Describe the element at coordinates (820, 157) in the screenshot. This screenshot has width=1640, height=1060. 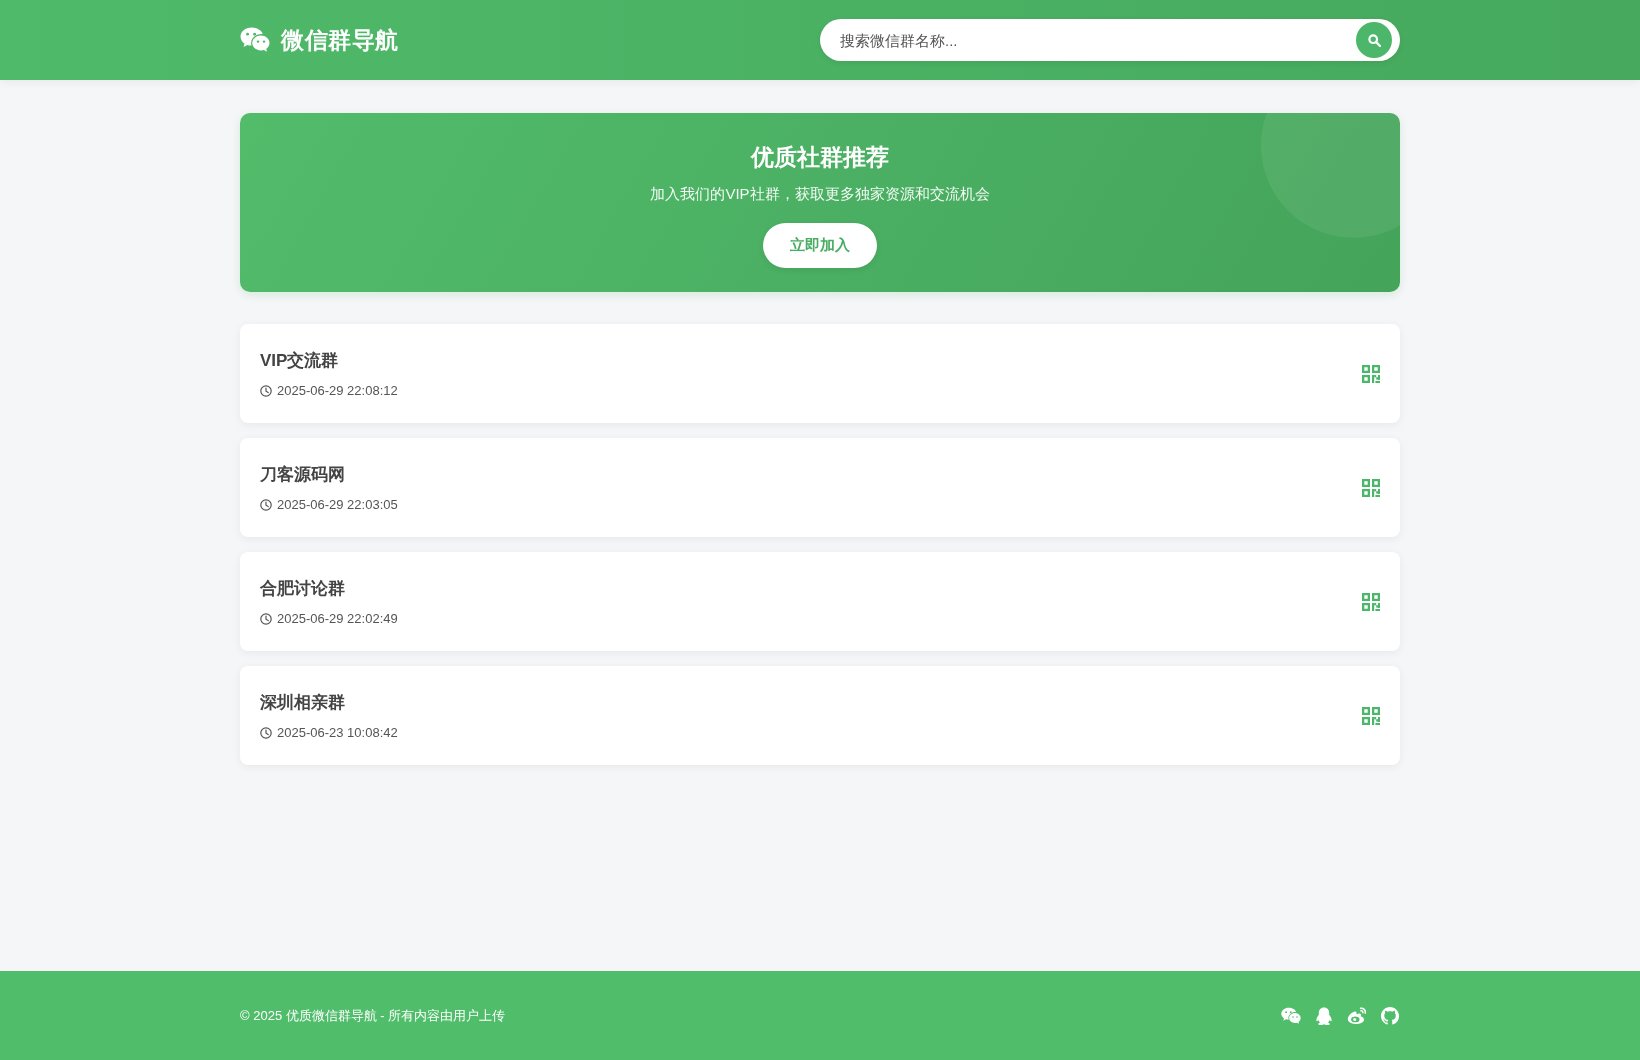
I see `banner-title: 优质社群推荐` at that location.